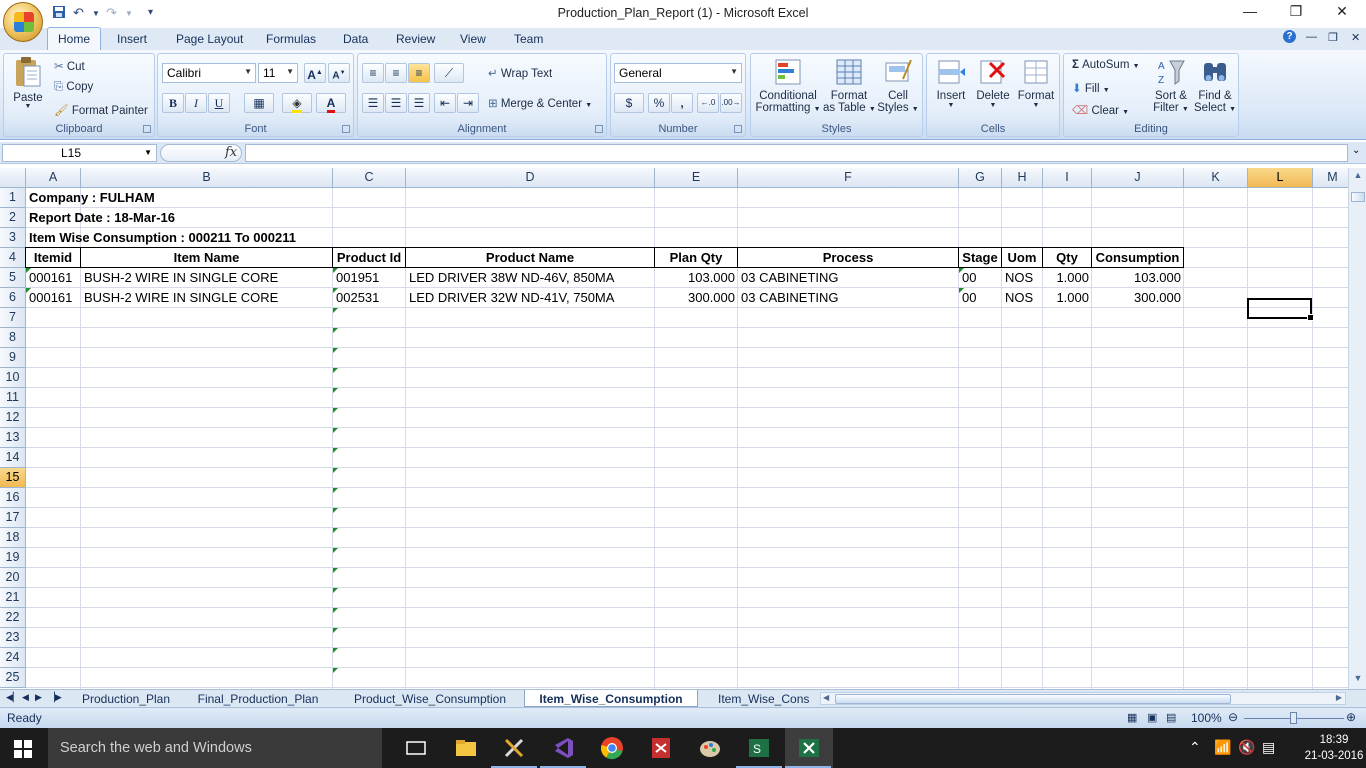  I want to click on row-header-6: 6, so click(13, 298).